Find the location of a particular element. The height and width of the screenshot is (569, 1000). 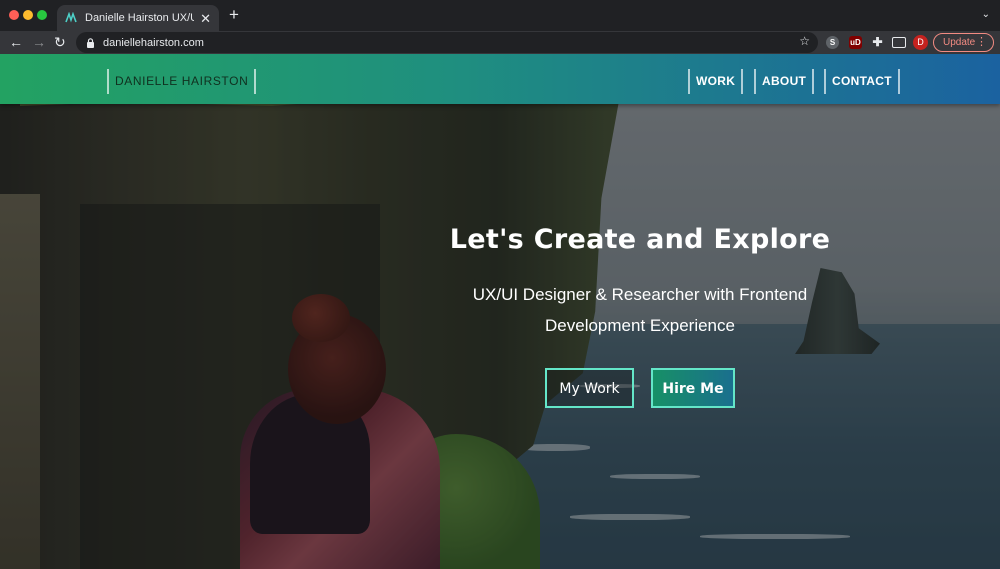

browser-tab: Danielle Hairston UX/UI Design ✕ is located at coordinates (138, 18).